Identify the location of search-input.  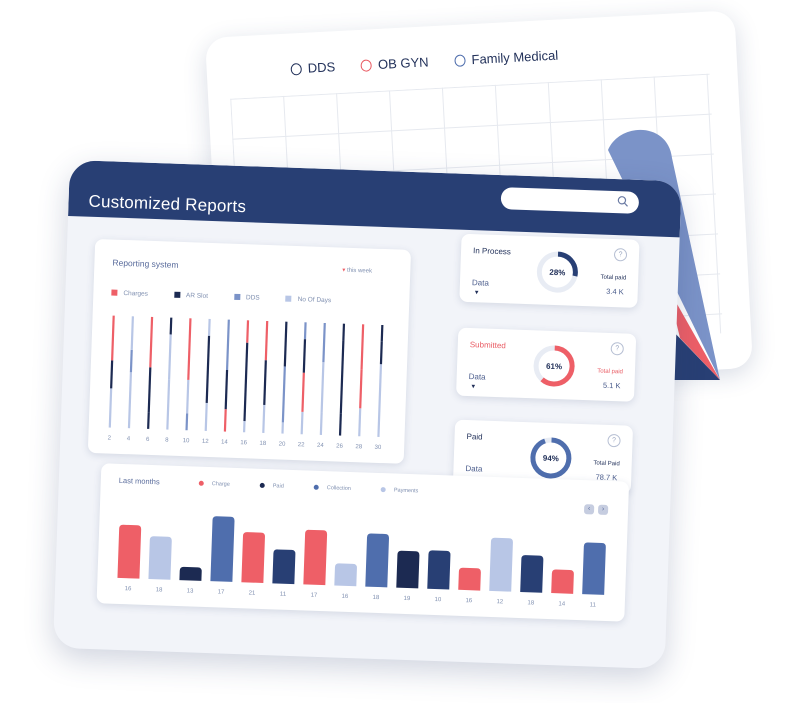
(570, 200).